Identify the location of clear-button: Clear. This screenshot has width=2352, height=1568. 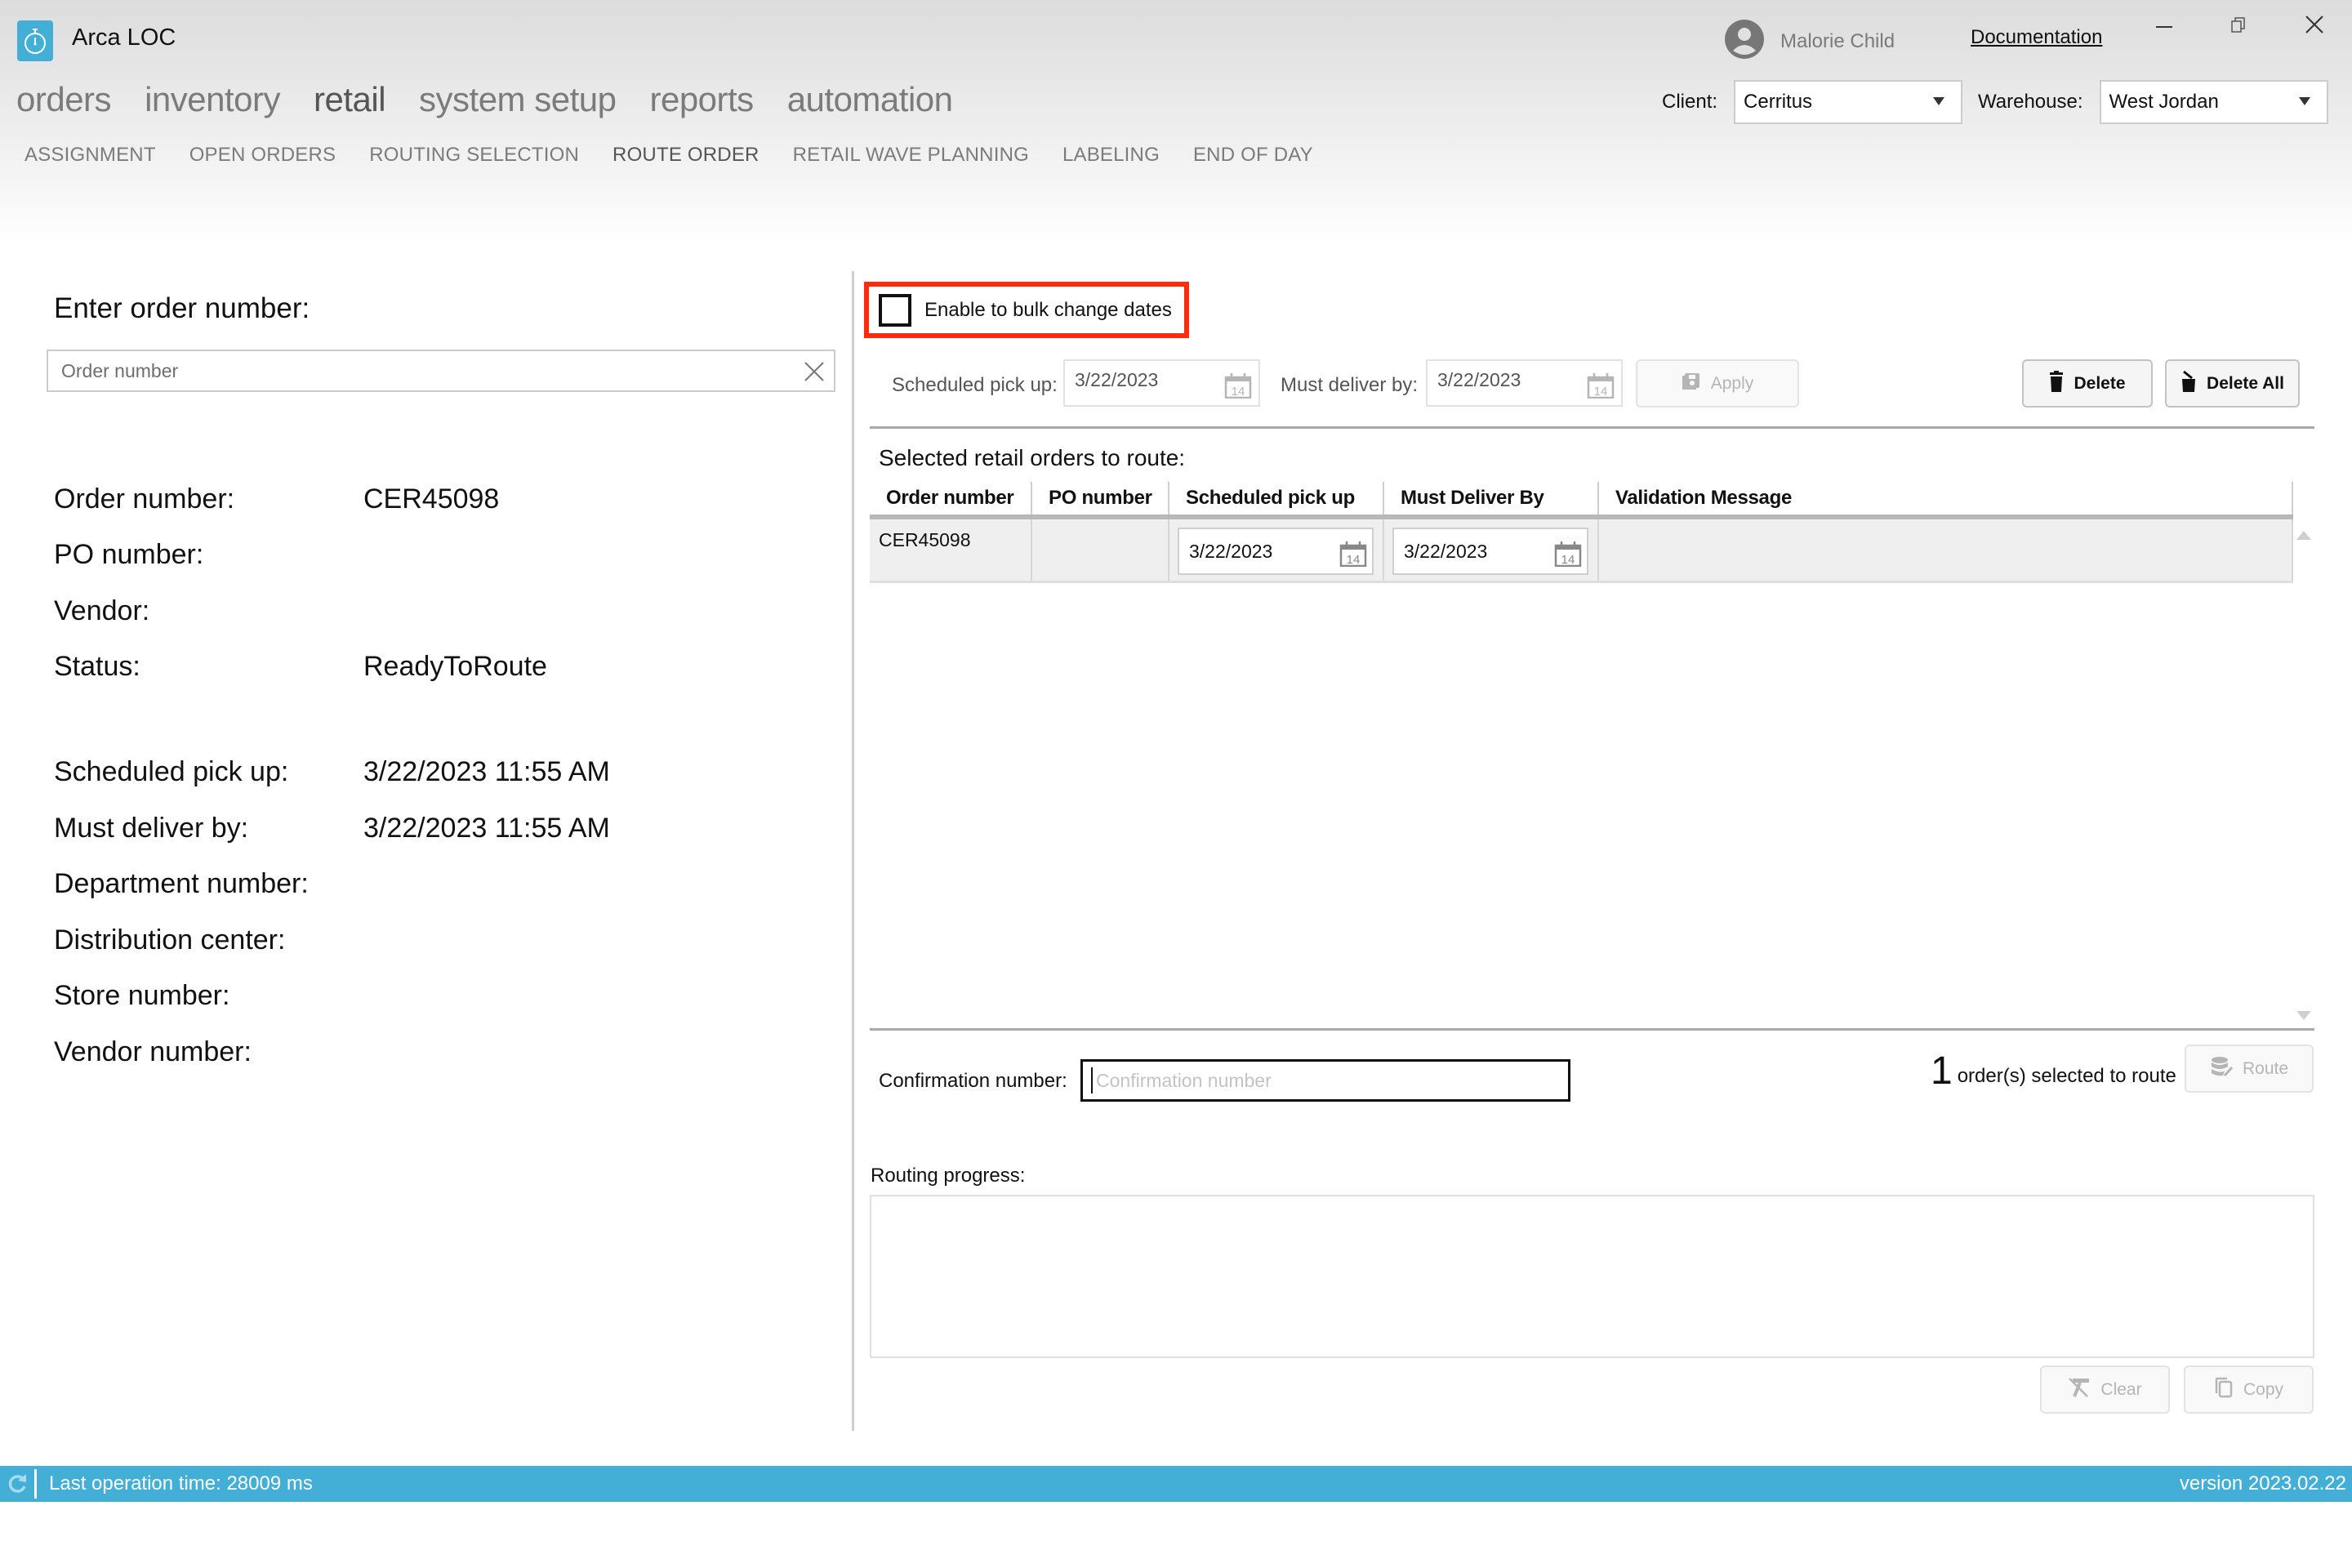
(2105, 1389).